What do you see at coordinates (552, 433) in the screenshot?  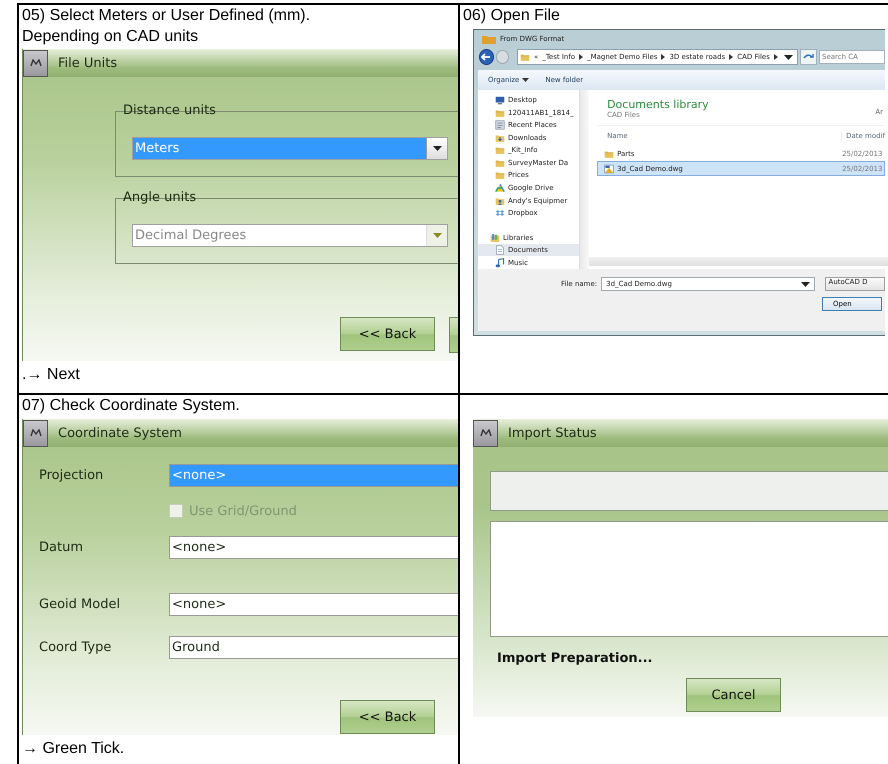 I see `window-title: Import Status` at bounding box center [552, 433].